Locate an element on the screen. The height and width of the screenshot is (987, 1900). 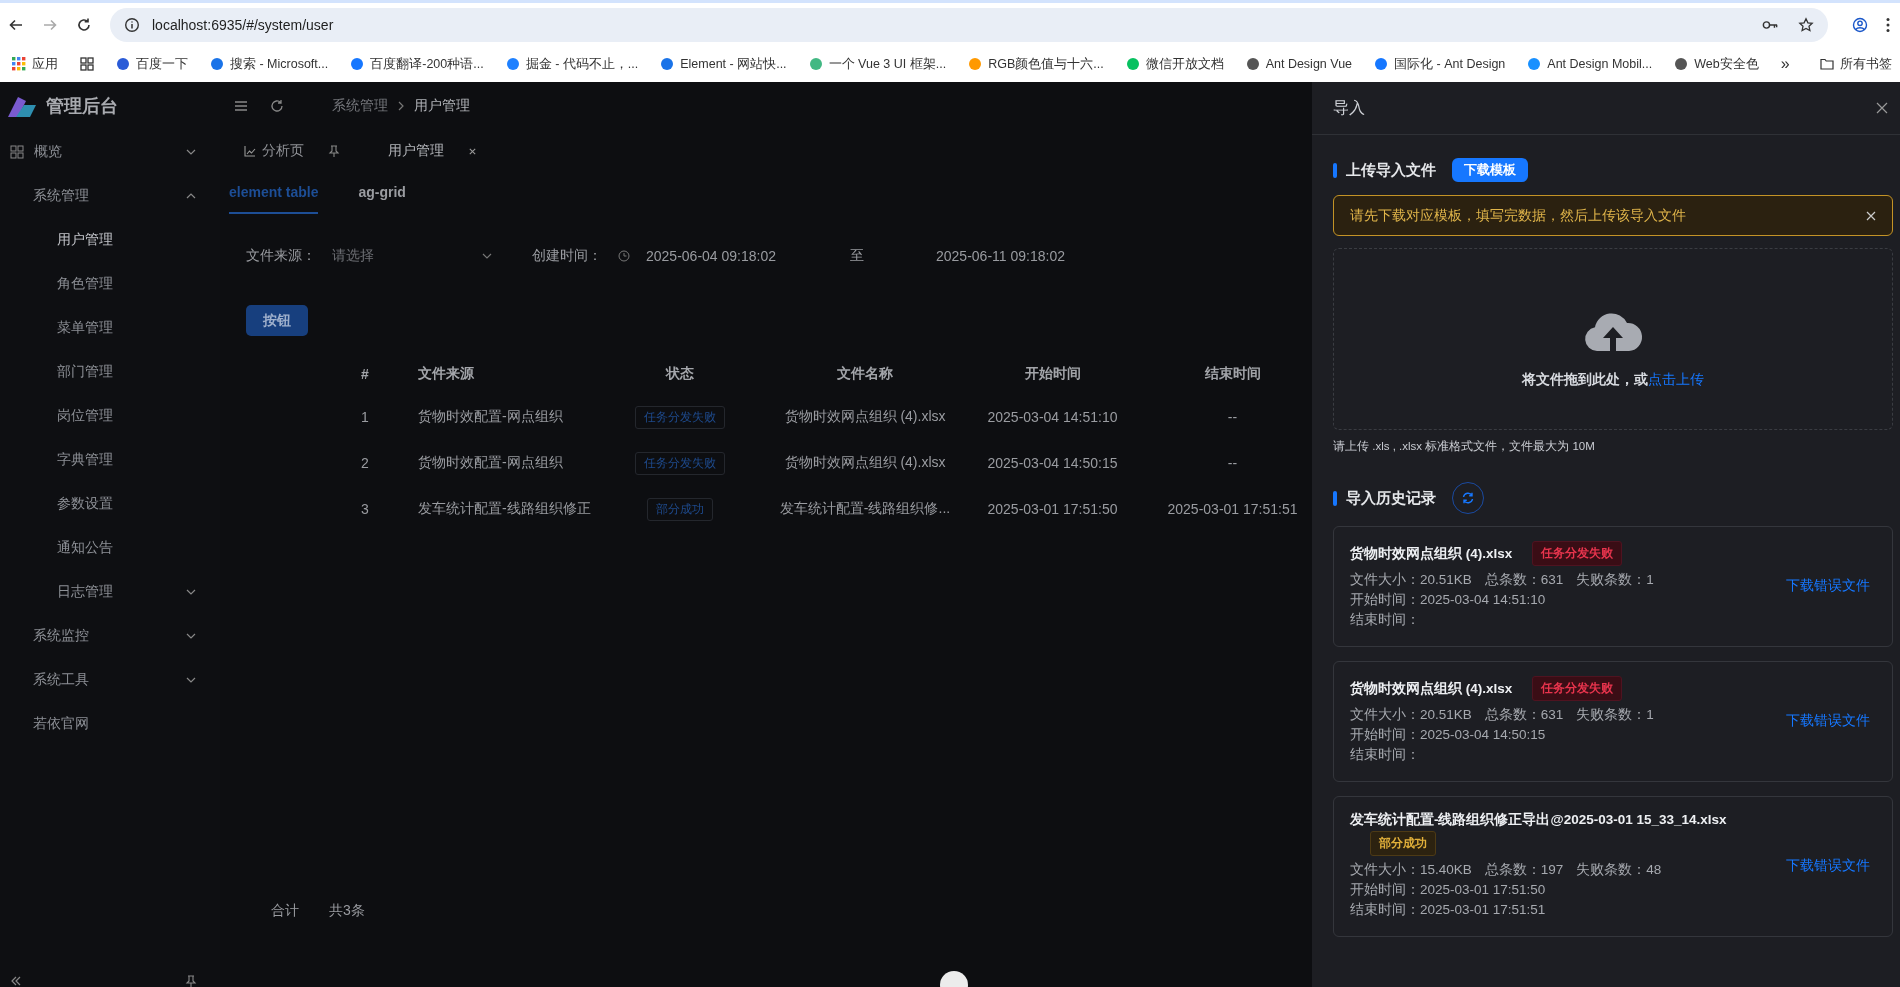
star-icon is located at coordinates (1806, 24).